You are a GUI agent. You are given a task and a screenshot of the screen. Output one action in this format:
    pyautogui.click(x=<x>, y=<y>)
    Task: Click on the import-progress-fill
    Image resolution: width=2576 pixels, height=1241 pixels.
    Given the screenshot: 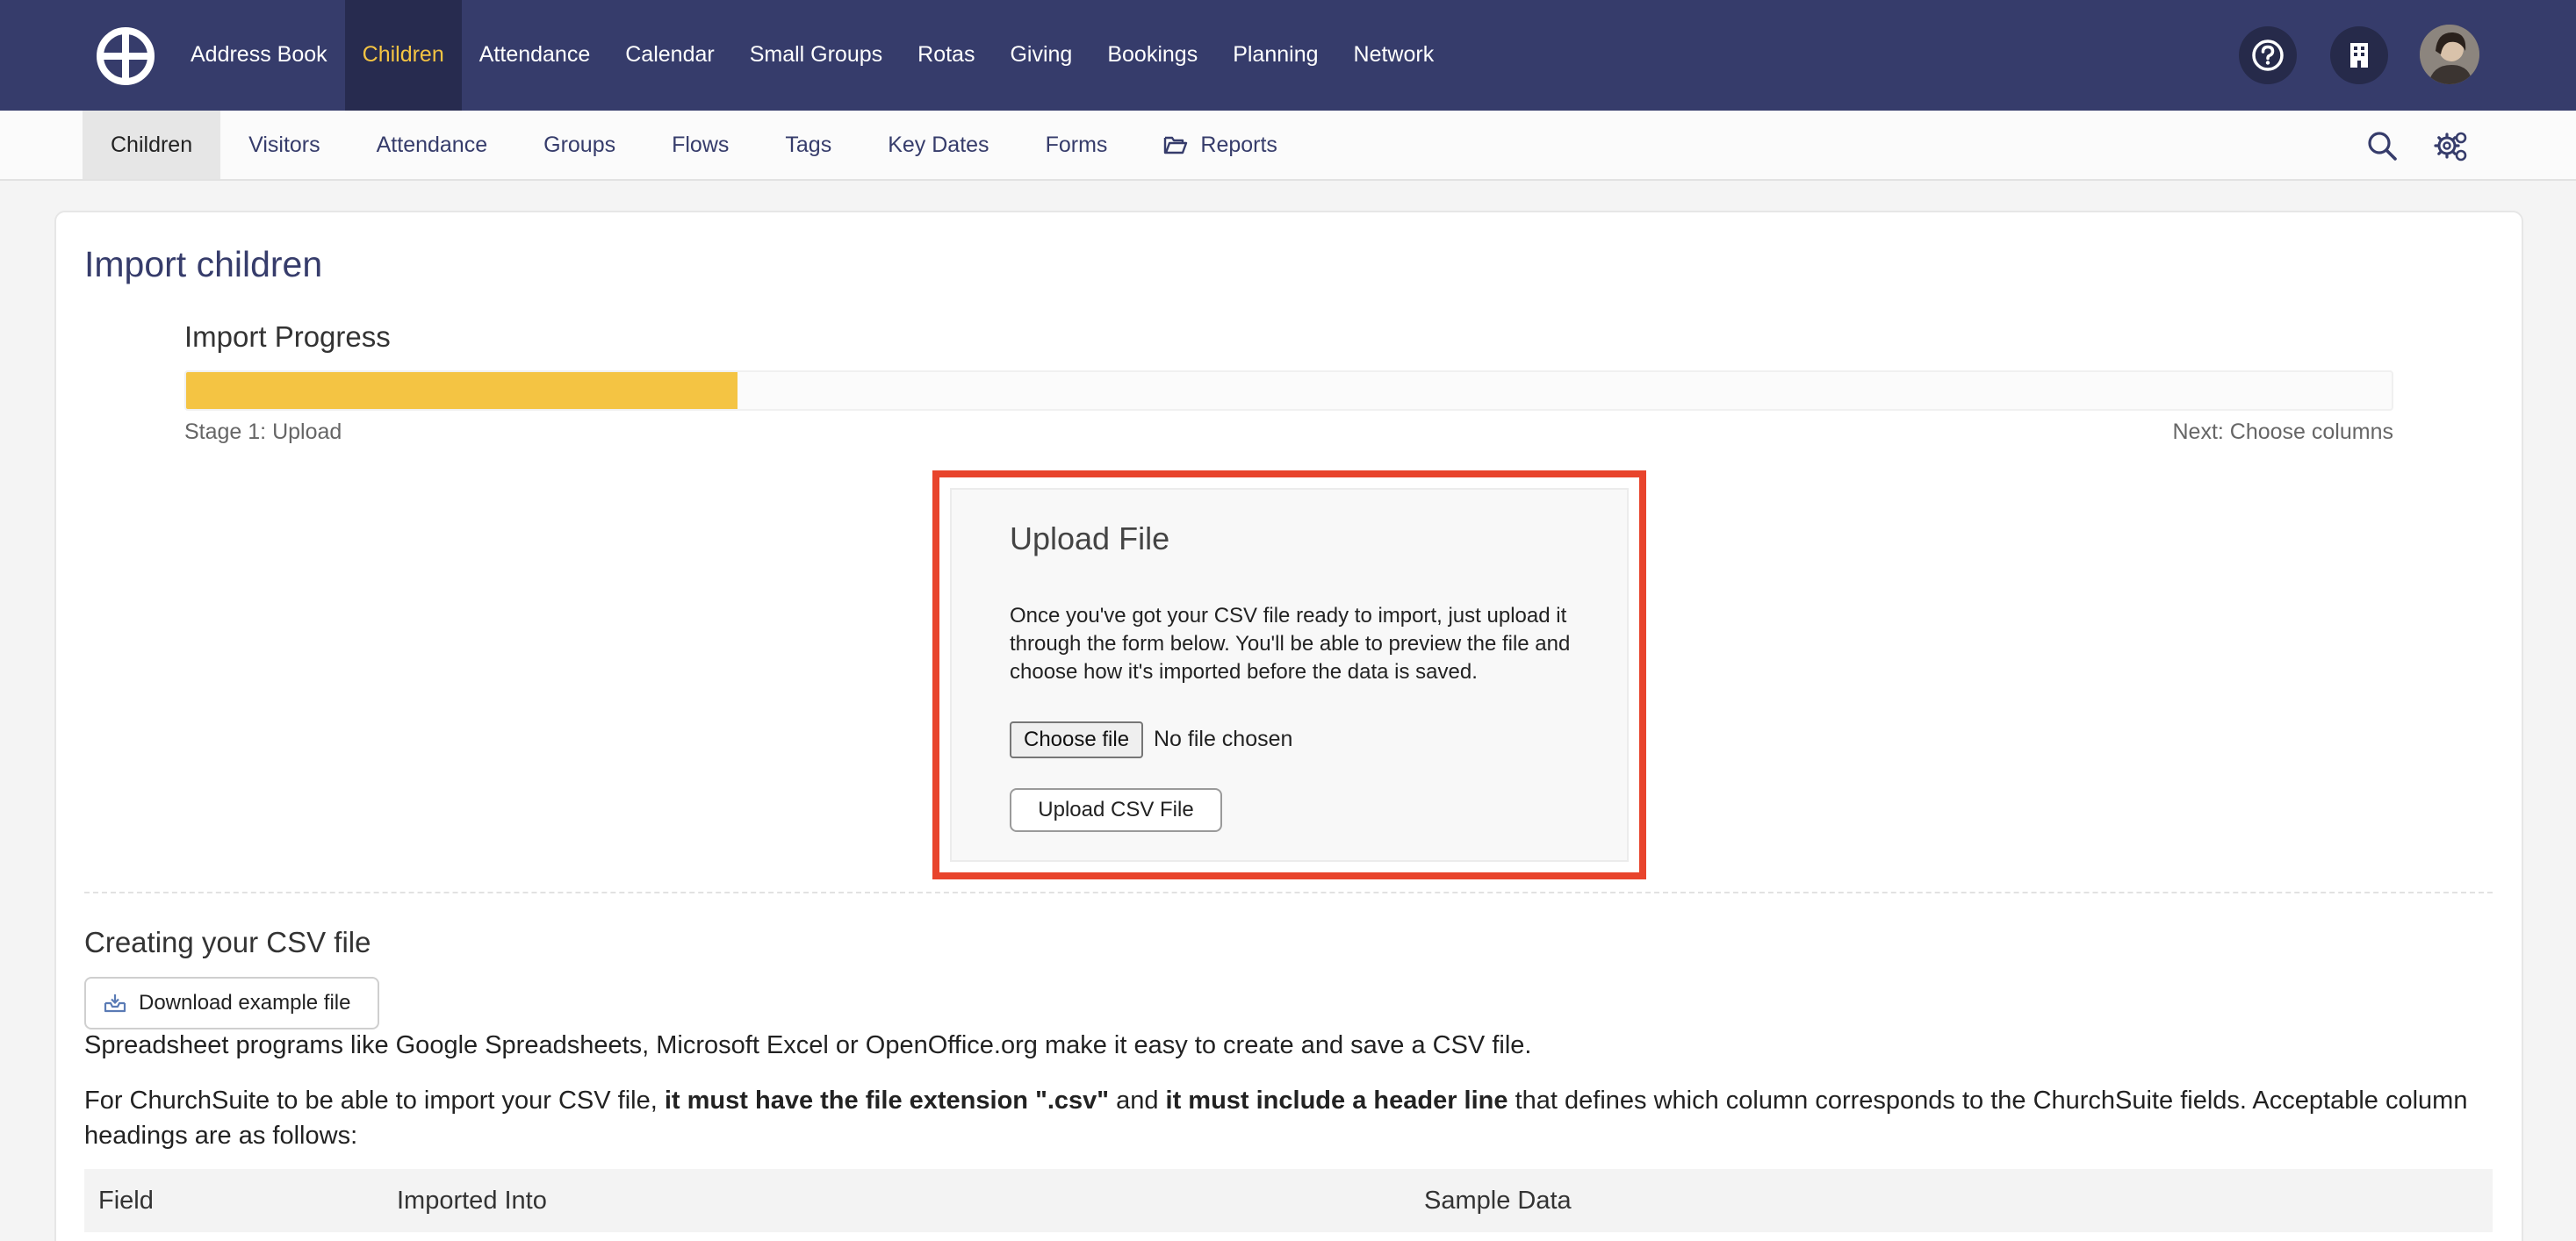 What is the action you would take?
    pyautogui.click(x=462, y=390)
    